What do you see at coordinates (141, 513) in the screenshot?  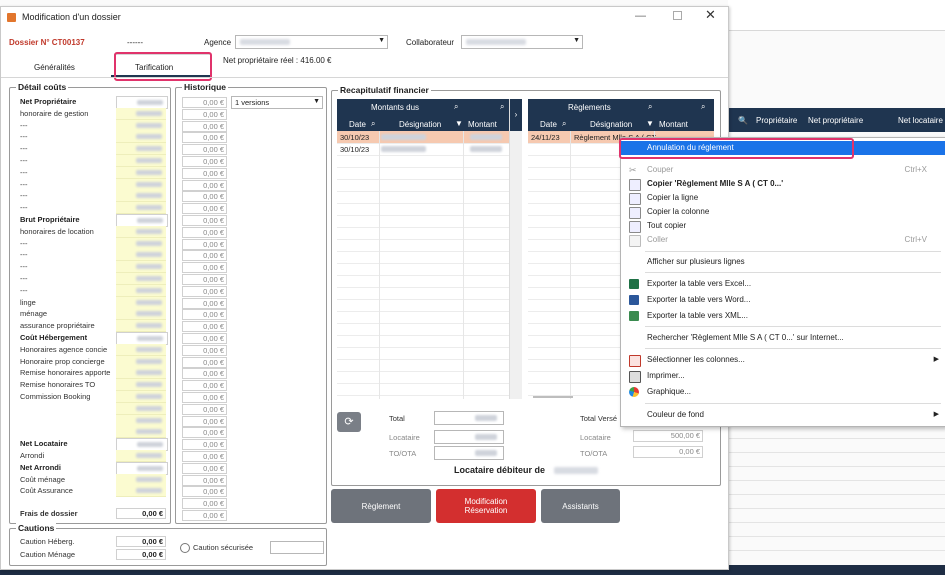 I see `frais-dossier-value: 0,00 €` at bounding box center [141, 513].